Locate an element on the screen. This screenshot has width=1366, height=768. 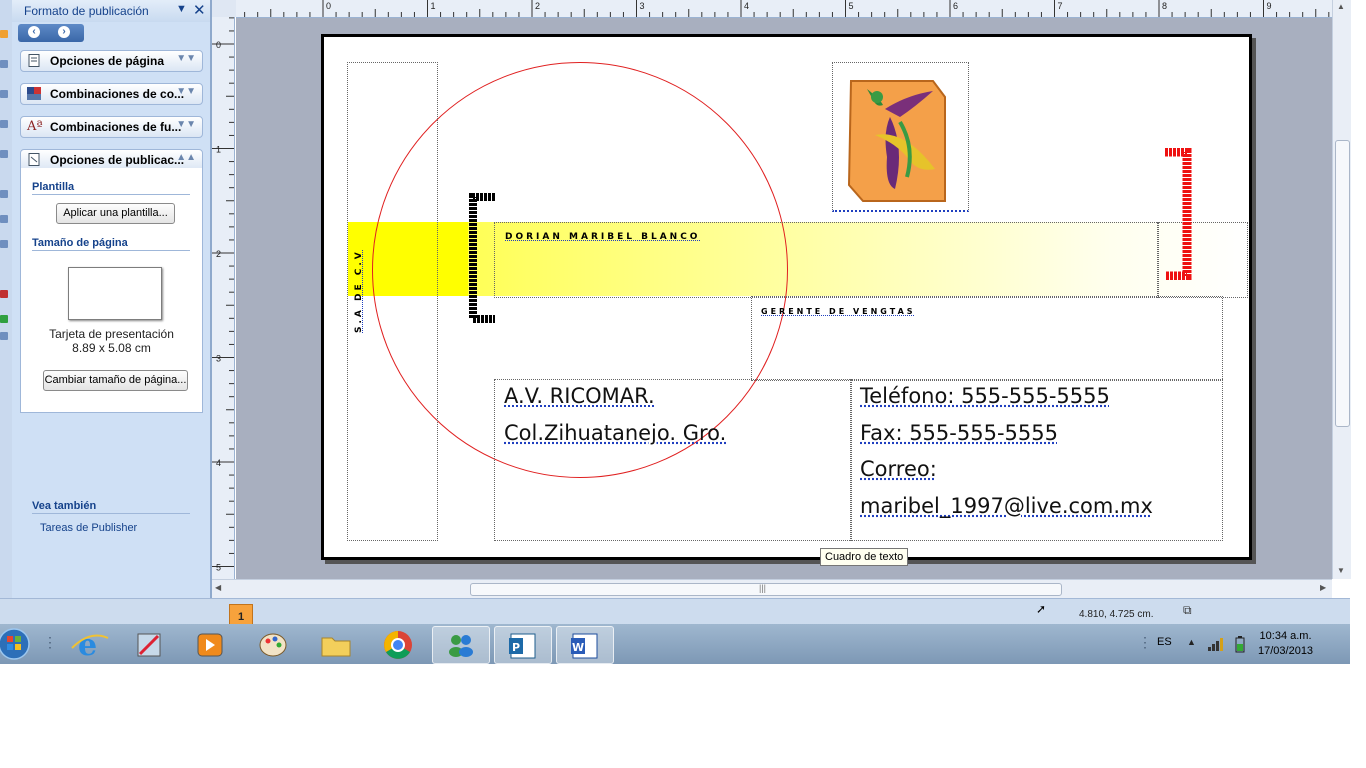
grip-icon: ||| is located at coordinates (763, 588).